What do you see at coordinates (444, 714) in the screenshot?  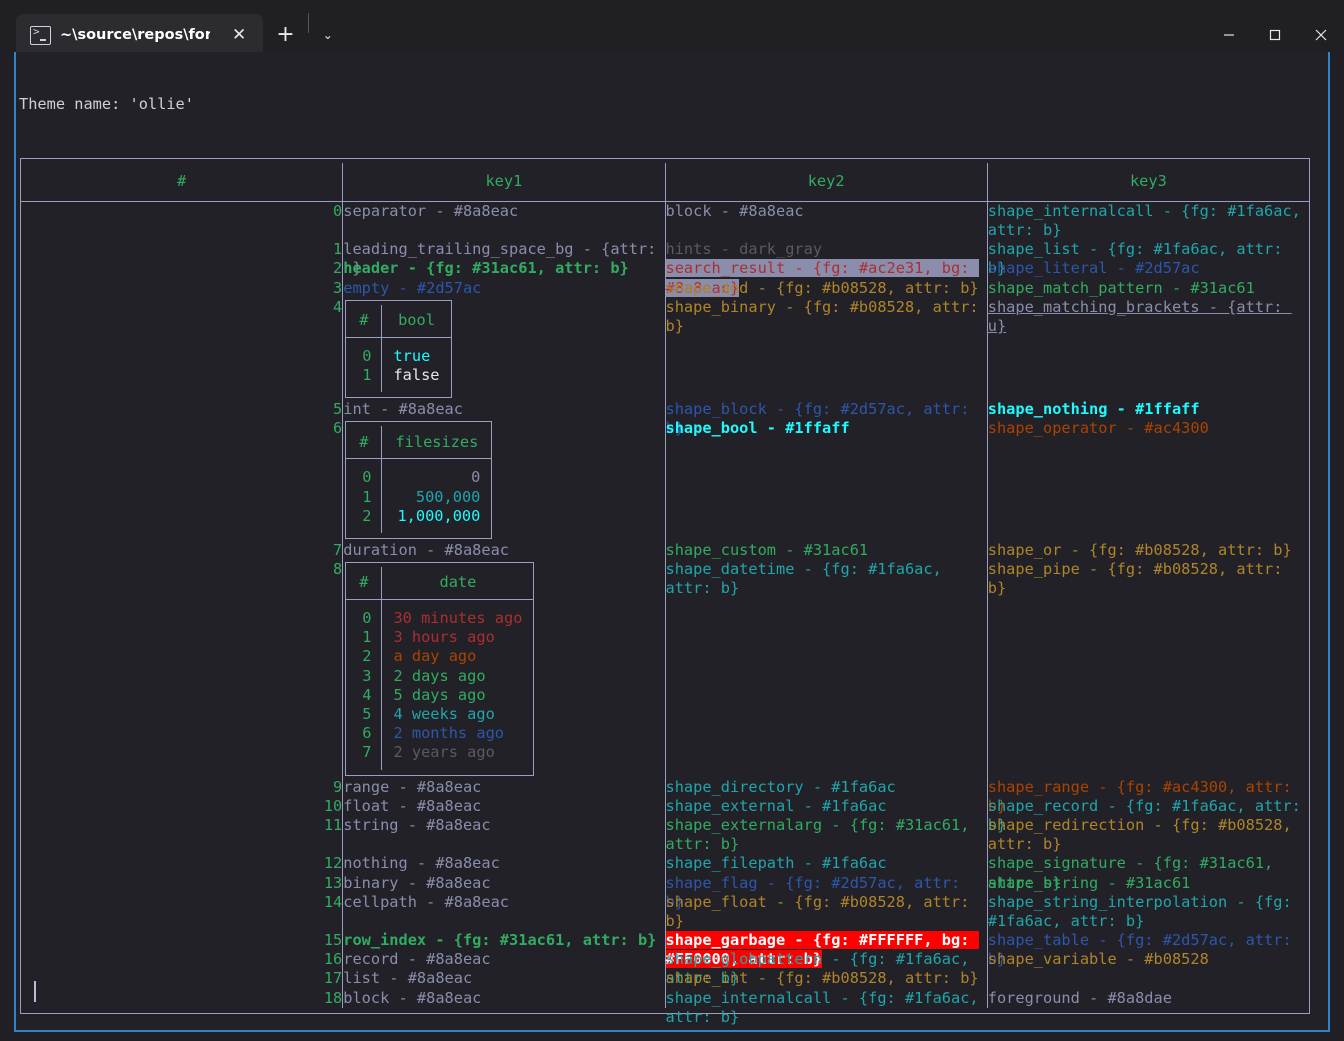 I see `nested-value: 4 weeks ago` at bounding box center [444, 714].